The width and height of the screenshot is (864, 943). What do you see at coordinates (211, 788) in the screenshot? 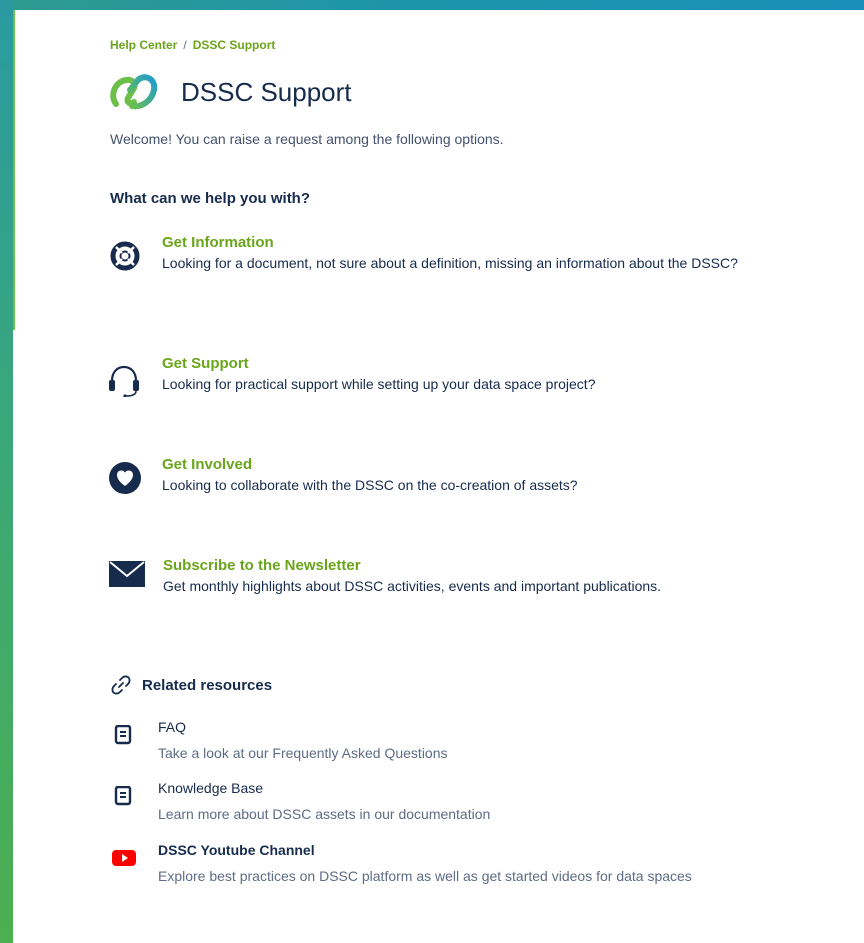
I see `resource-title: Knowledge Base` at bounding box center [211, 788].